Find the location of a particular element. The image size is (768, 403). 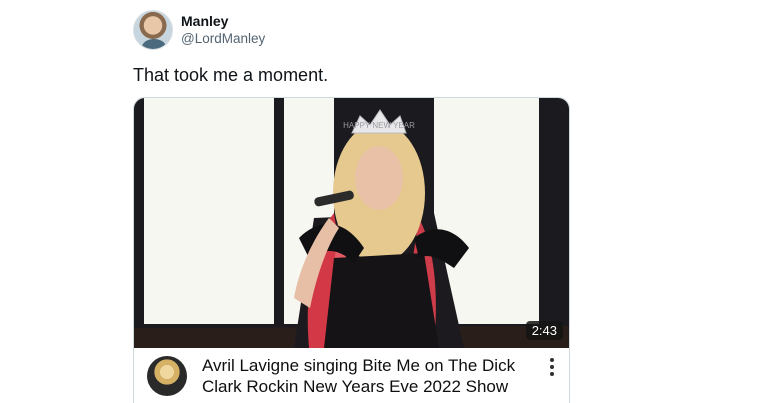

user-names: Manley @LordManley is located at coordinates (223, 30).